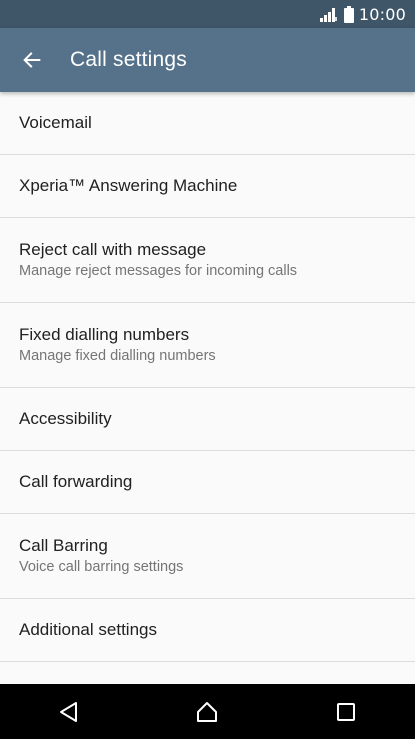  Describe the element at coordinates (207, 419) in the screenshot. I see `setting-accessibility: Accessibility` at that location.